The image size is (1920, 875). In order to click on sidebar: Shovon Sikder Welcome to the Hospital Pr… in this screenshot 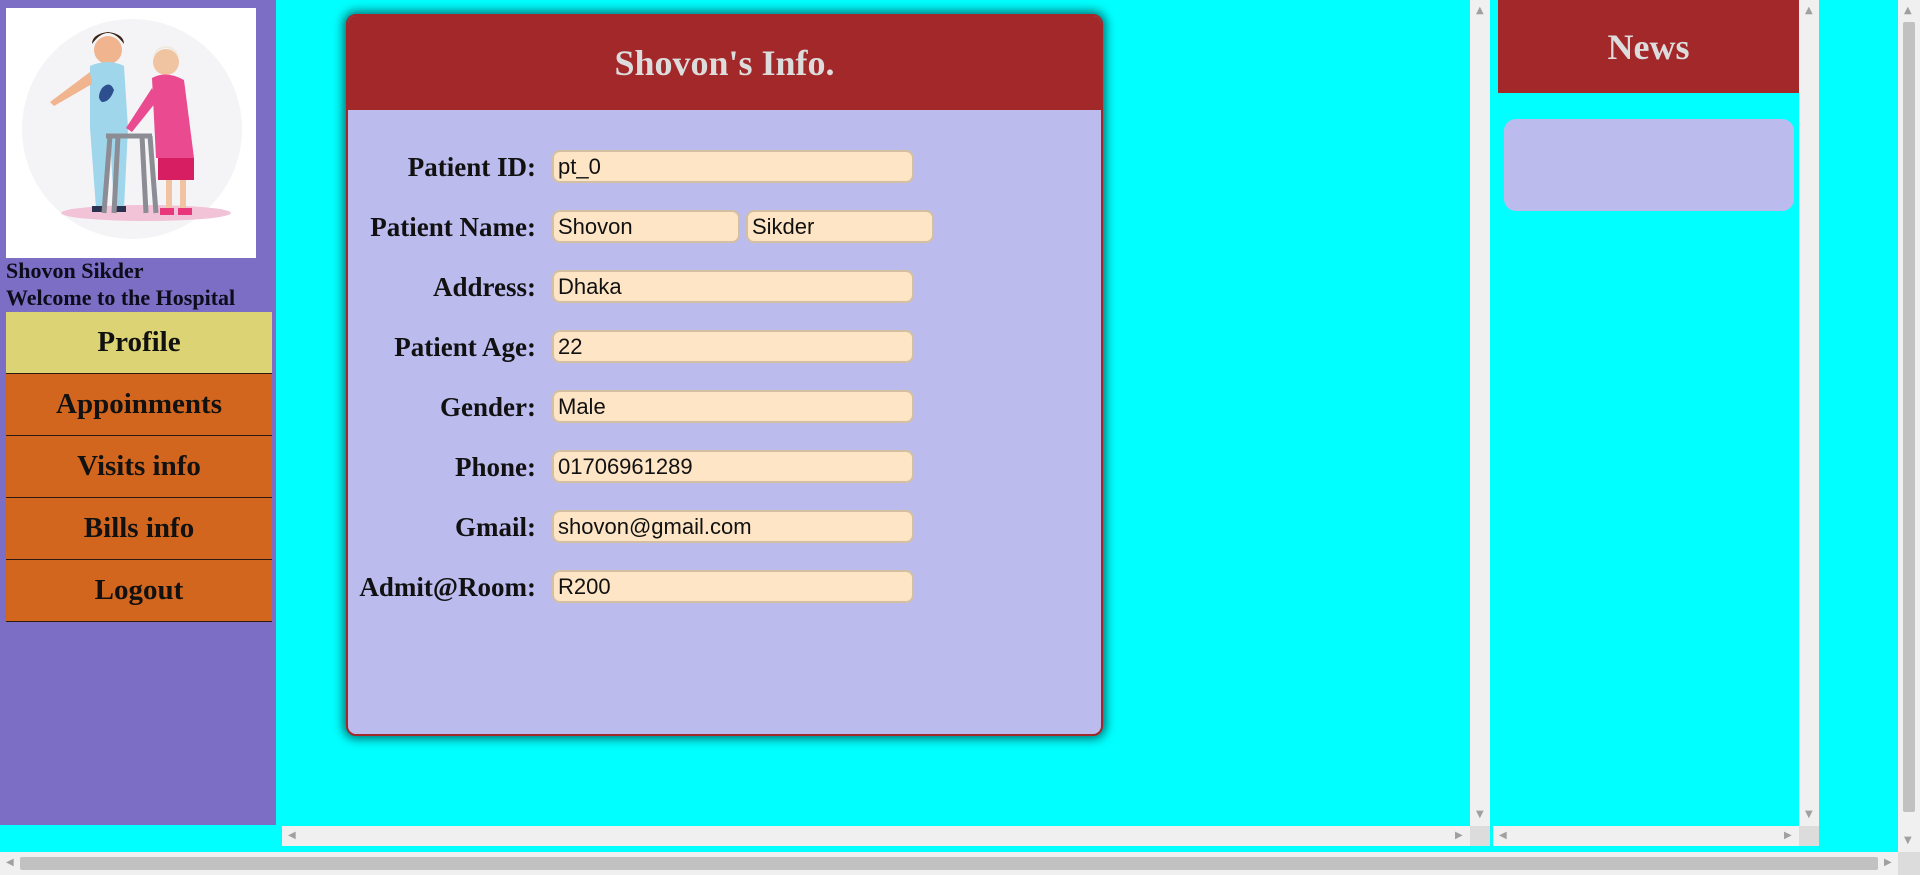, I will do `click(138, 412)`.